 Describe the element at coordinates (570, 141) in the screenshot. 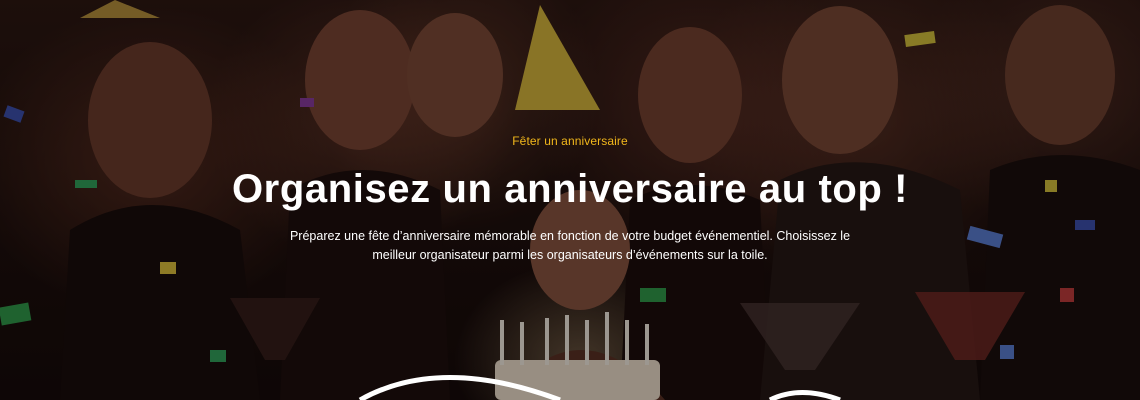

I see `hero-eyebrow: Fêter un anniversaire` at that location.